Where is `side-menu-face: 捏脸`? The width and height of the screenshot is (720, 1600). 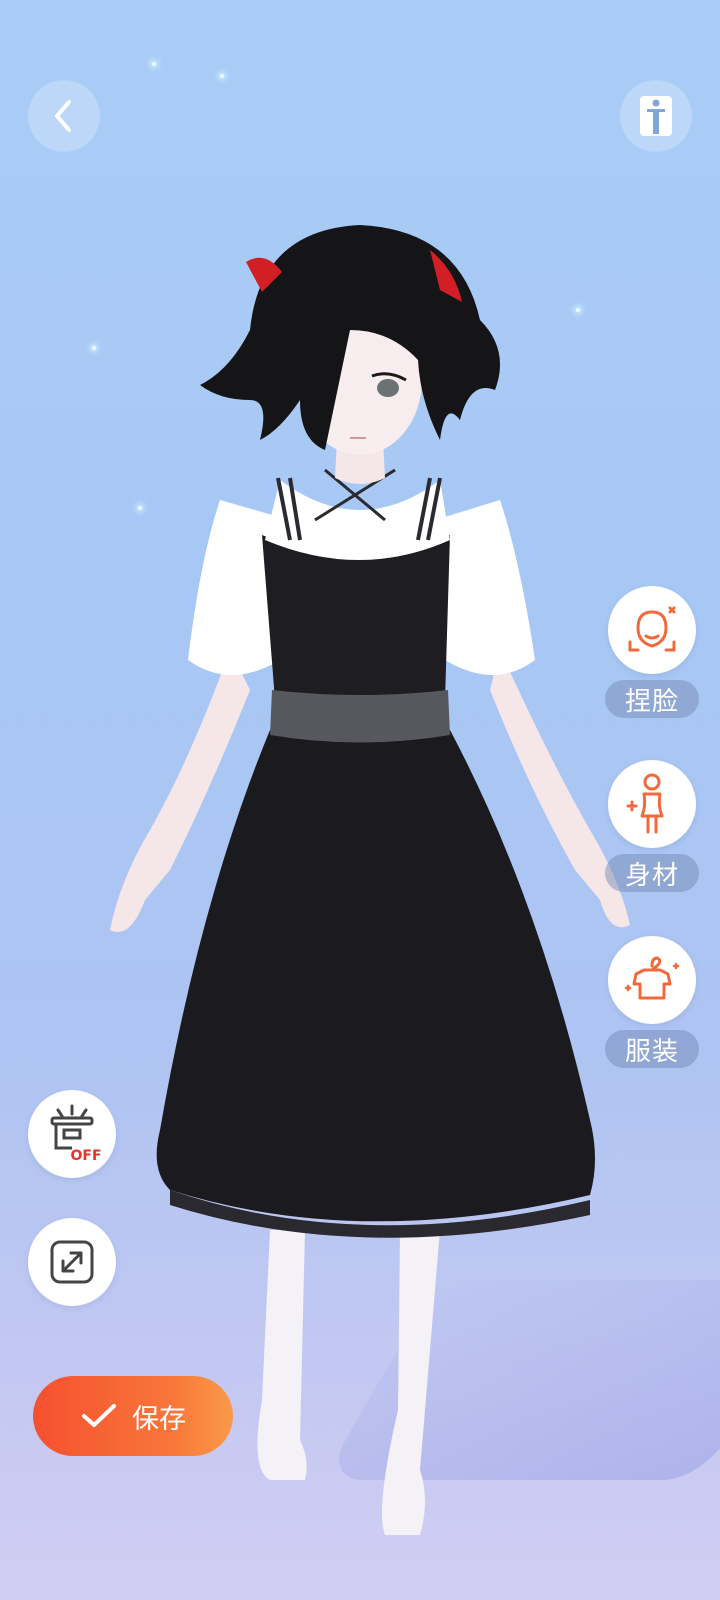 side-menu-face: 捏脸 is located at coordinates (652, 652).